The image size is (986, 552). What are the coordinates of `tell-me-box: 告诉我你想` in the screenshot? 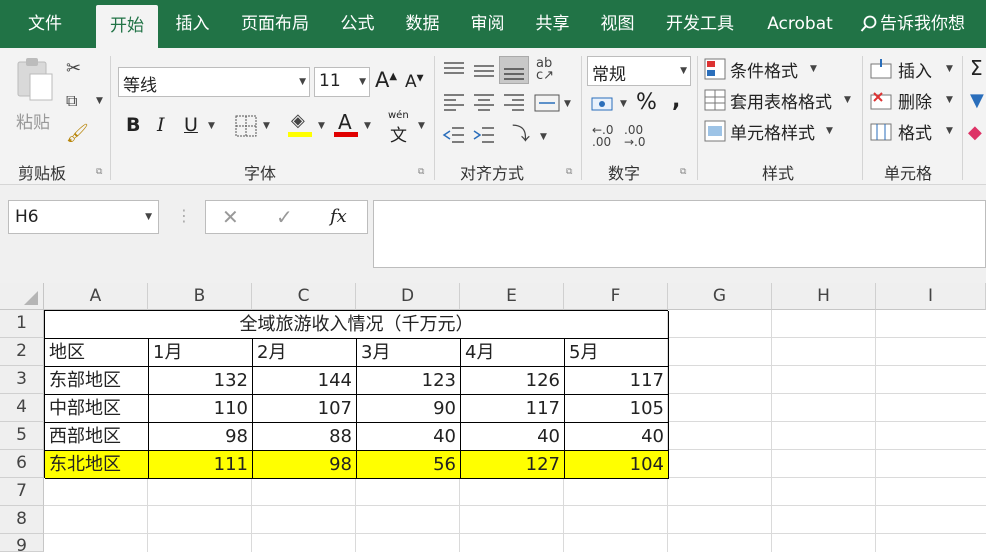 It's located at (923, 24).